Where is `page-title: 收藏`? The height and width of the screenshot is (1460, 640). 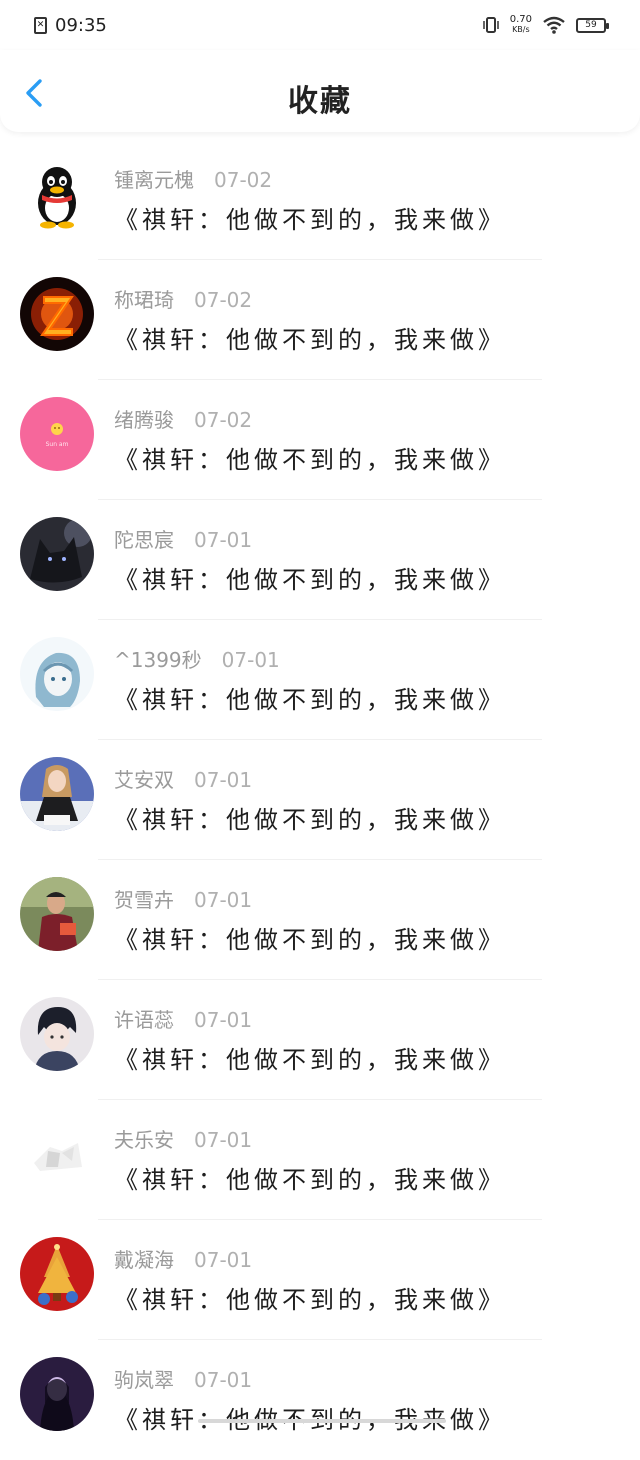 page-title: 收藏 is located at coordinates (320, 101).